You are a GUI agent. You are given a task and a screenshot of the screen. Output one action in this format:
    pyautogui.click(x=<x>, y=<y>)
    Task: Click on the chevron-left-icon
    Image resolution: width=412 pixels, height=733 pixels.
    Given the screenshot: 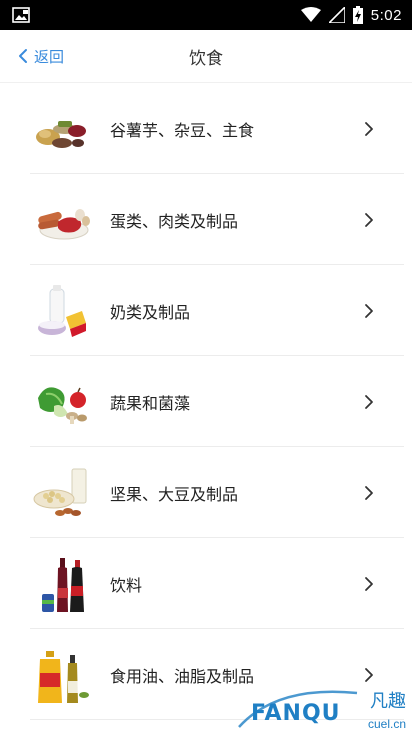 What is the action you would take?
    pyautogui.click(x=23, y=56)
    